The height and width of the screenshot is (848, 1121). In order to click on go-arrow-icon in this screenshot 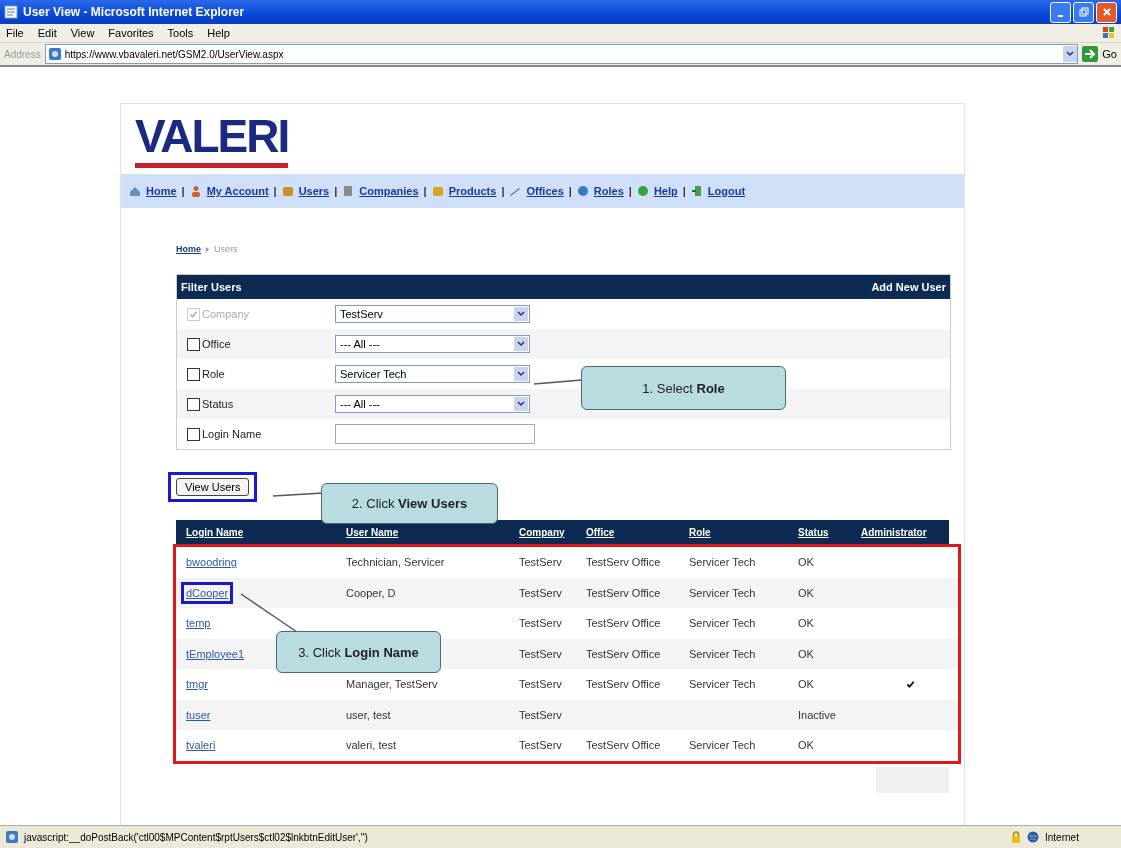, I will do `click(1090, 54)`.